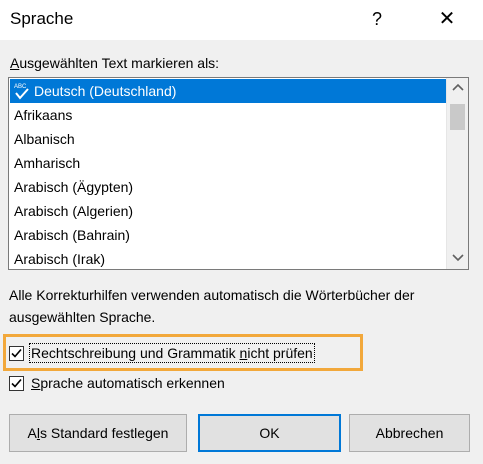 The width and height of the screenshot is (483, 464). What do you see at coordinates (447, 19) in the screenshot?
I see `close-button: ✕` at bounding box center [447, 19].